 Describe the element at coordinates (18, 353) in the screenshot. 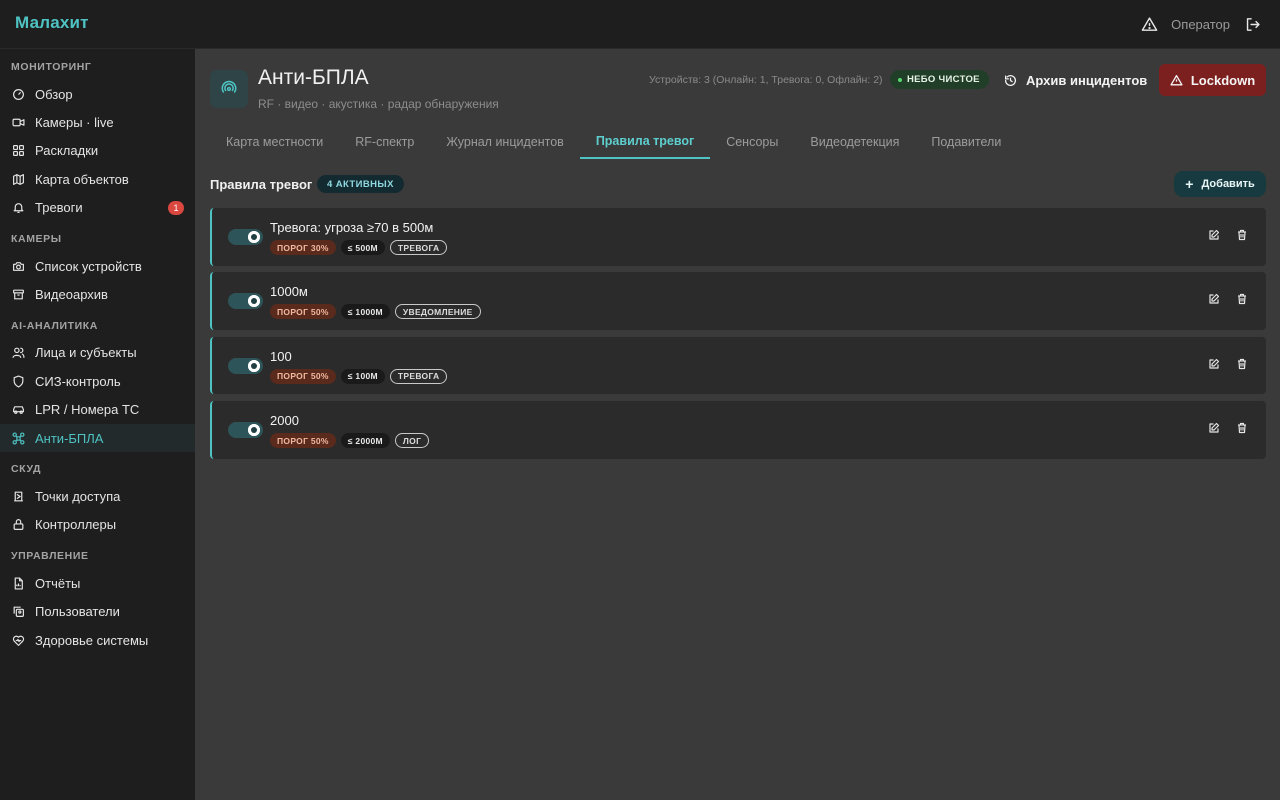

I see `users-icon` at that location.